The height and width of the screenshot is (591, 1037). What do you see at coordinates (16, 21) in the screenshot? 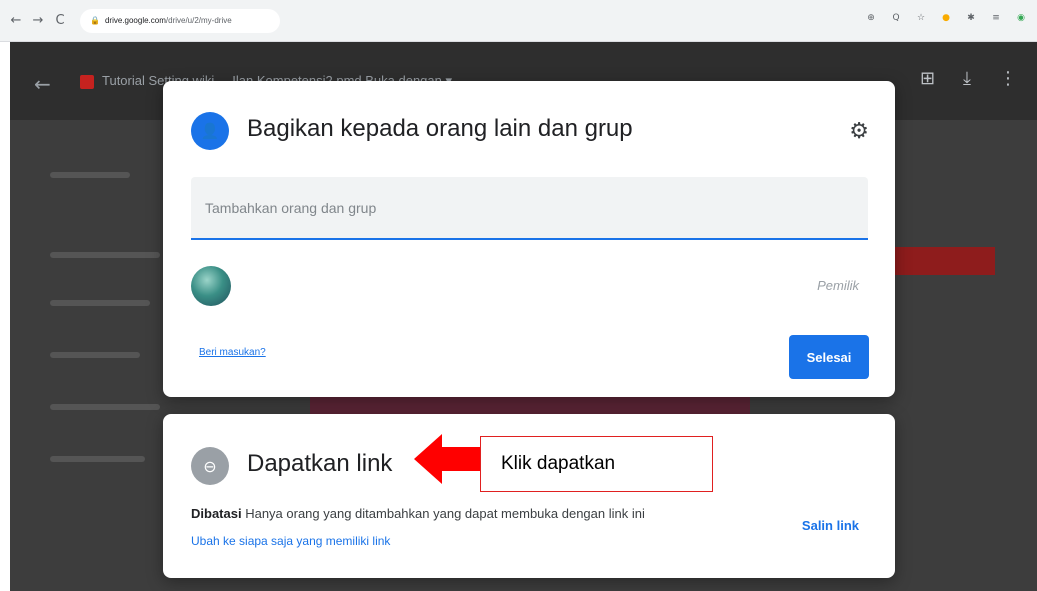
I see `back-icon: ←` at bounding box center [16, 21].